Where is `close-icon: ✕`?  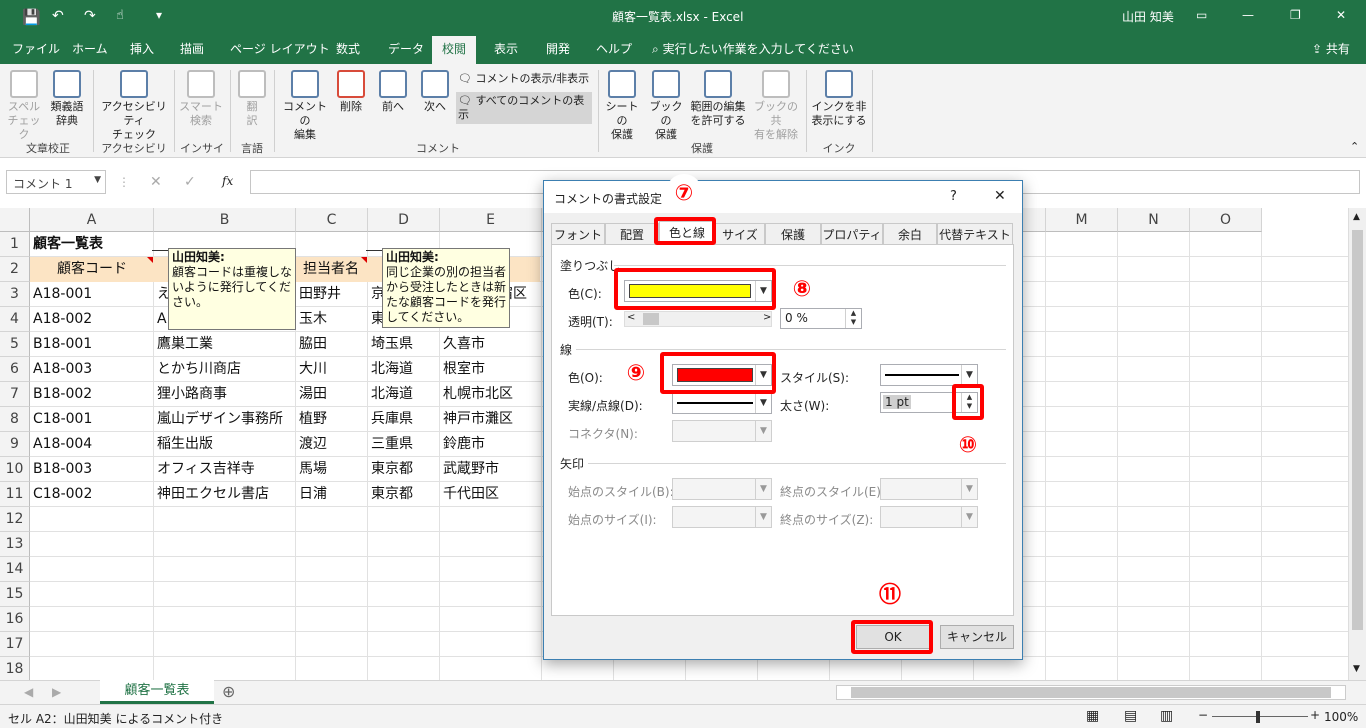 close-icon: ✕ is located at coordinates (1000, 196).